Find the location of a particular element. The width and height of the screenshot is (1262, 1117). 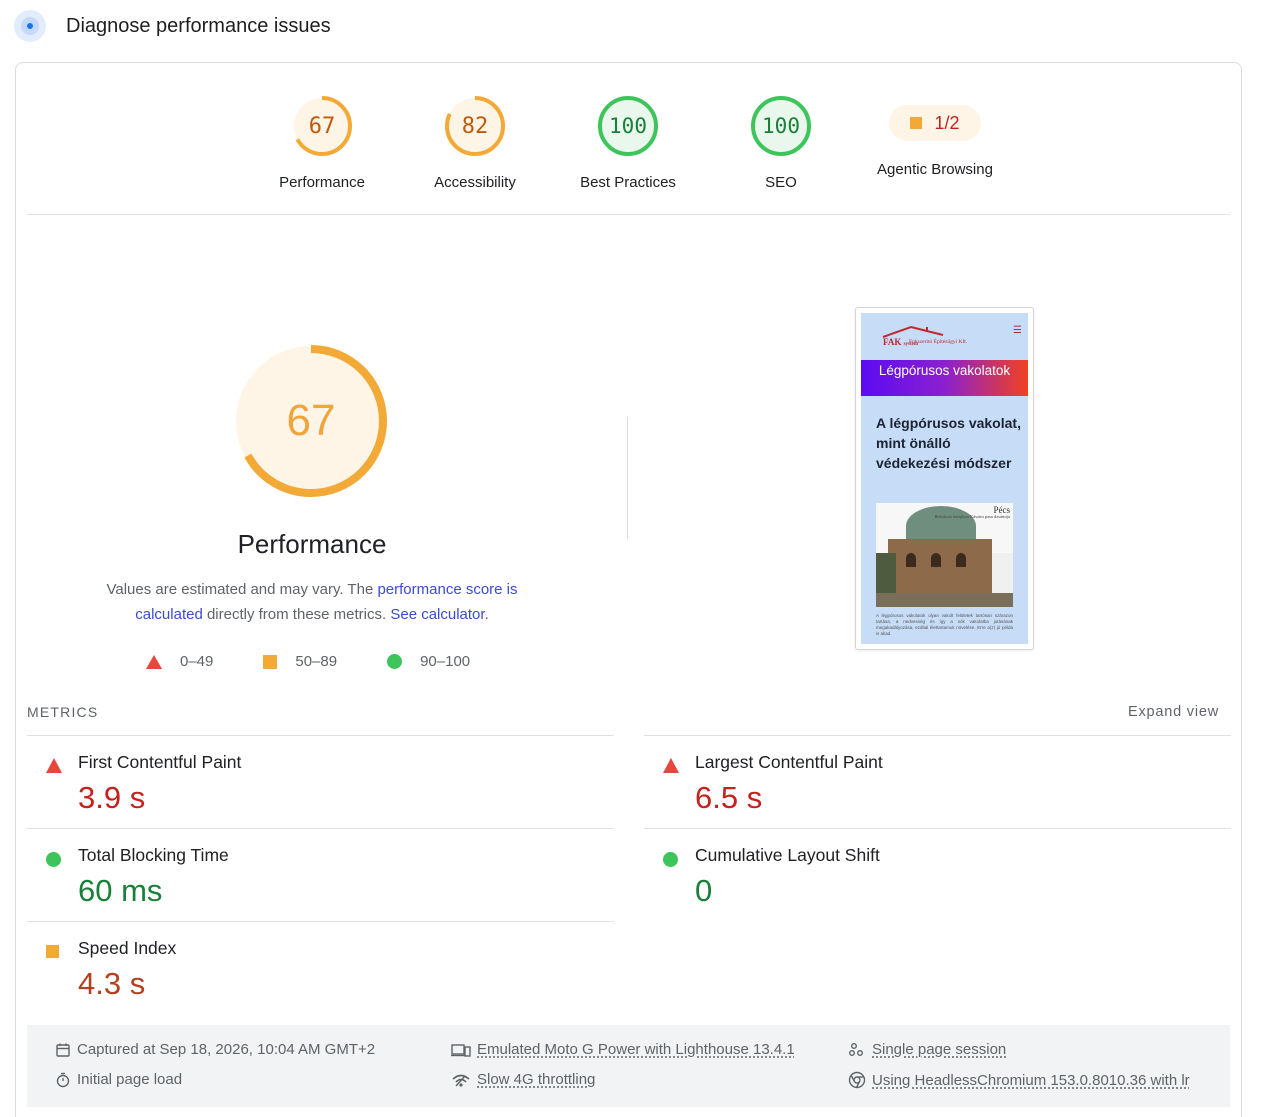

gauge-label: Agentic Browsing is located at coordinates (935, 169).